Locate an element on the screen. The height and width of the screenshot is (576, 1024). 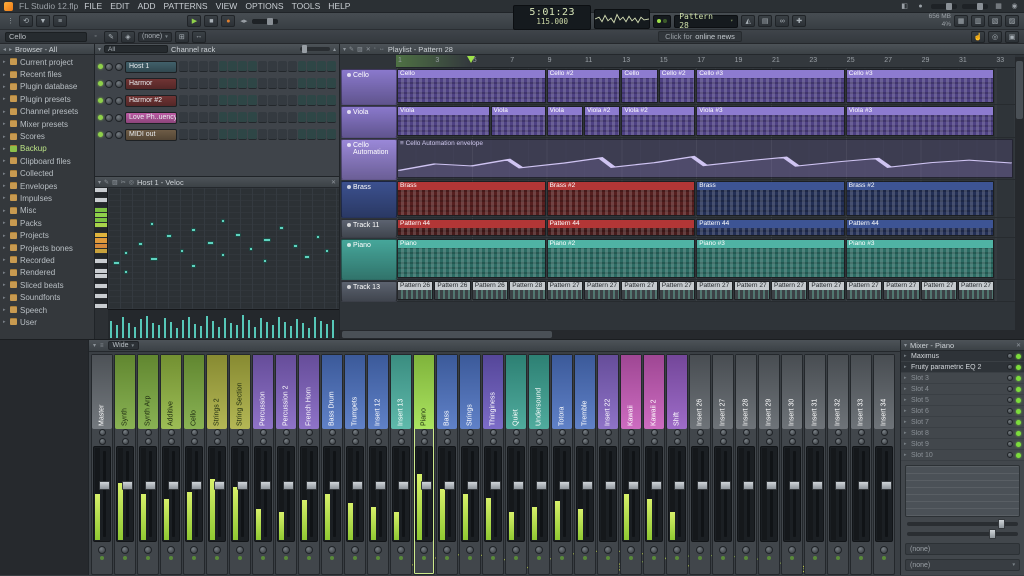
browser-item: ▸ Speech is located at coordinates (47, 310).